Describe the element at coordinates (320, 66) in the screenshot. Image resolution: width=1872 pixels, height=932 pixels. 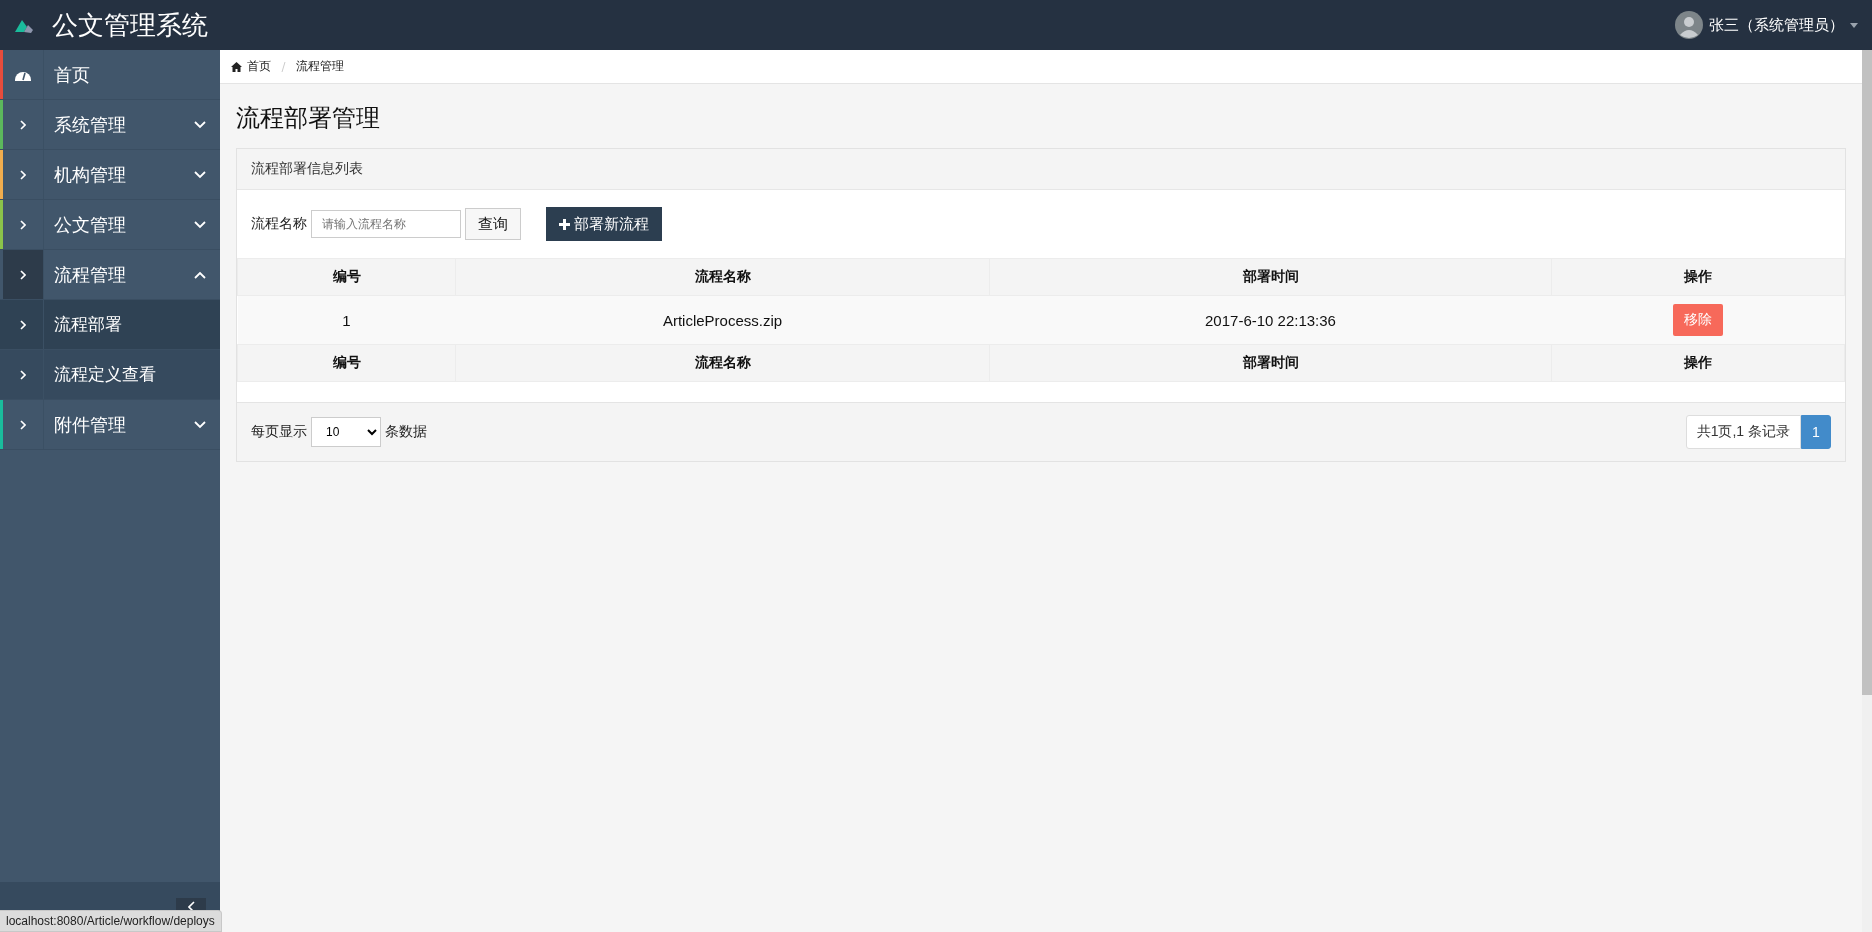
I see `breadcrumb-current: 流程管理` at that location.